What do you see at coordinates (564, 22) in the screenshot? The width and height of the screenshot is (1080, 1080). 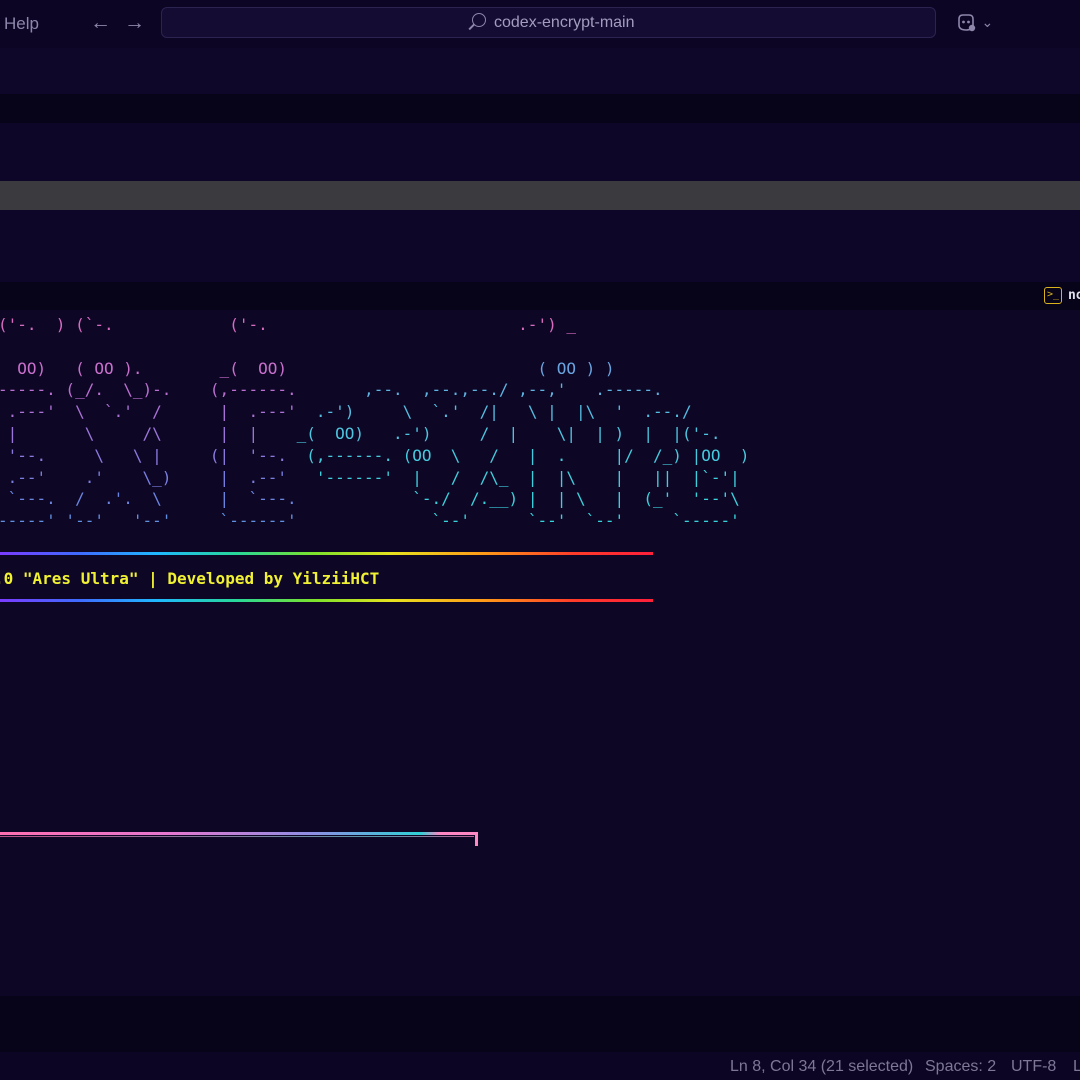 I see `search-text: codex-encrypt-main` at bounding box center [564, 22].